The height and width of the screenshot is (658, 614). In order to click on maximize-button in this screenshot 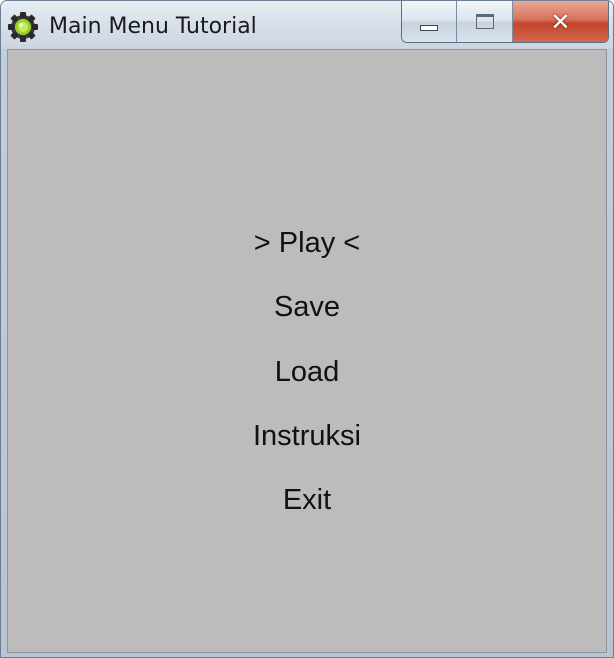, I will do `click(485, 21)`.